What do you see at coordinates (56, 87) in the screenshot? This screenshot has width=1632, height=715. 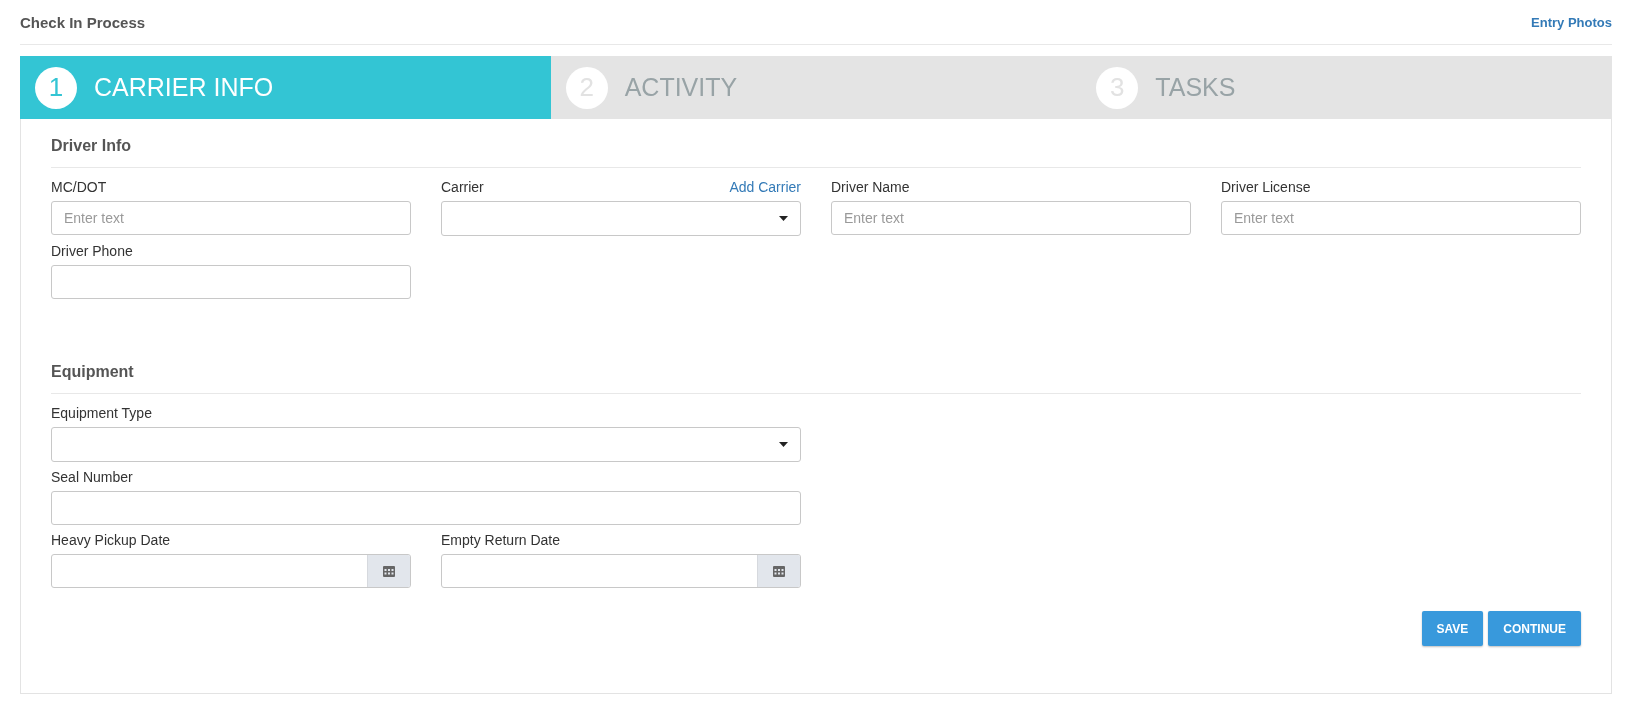 I see `step-number: 1` at bounding box center [56, 87].